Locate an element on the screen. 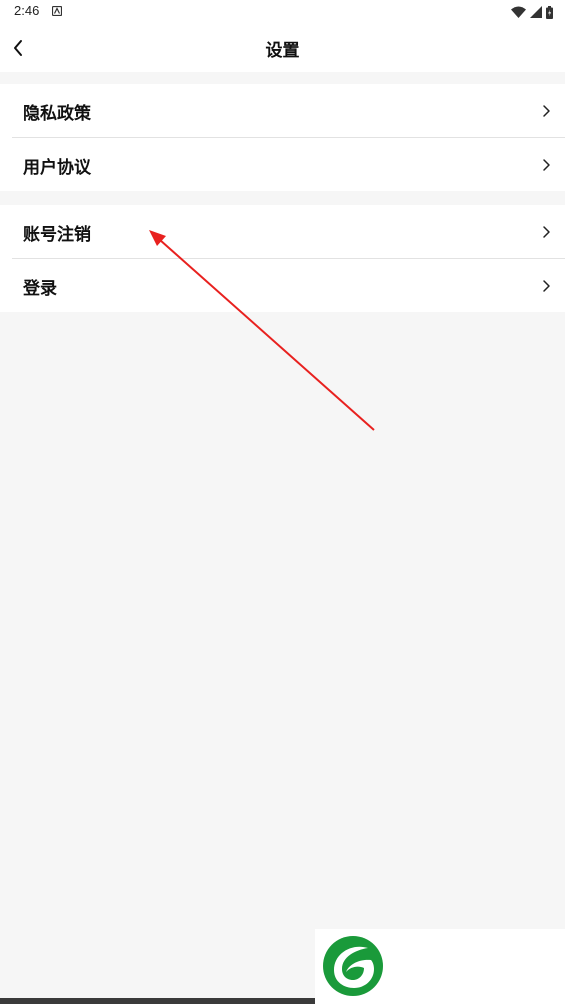 The height and width of the screenshot is (1004, 565). navigation-bar: 设置 is located at coordinates (282, 48).